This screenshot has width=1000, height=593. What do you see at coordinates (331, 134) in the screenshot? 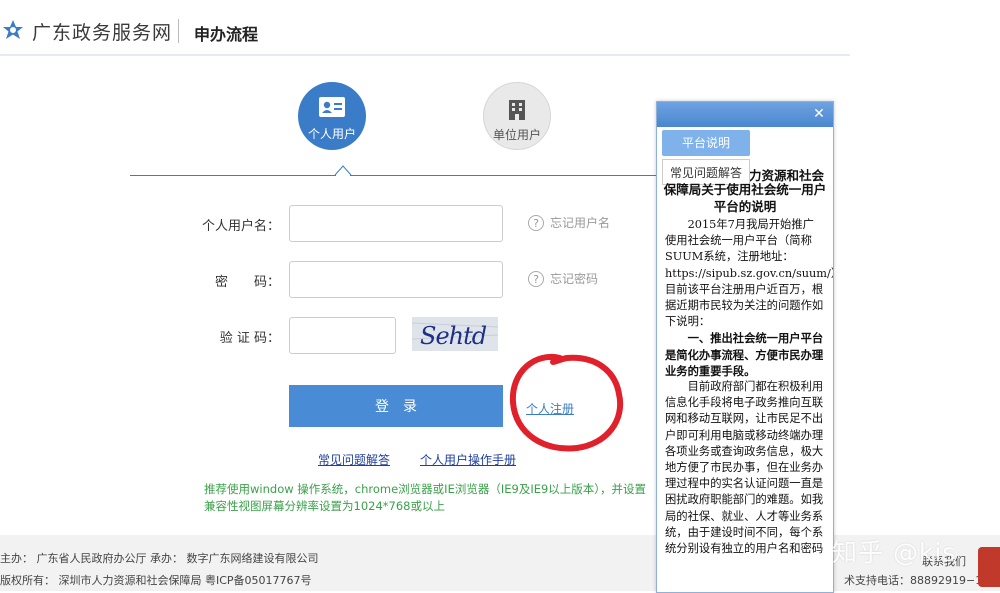
I see `tab-personal-label: 个人用户` at bounding box center [331, 134].